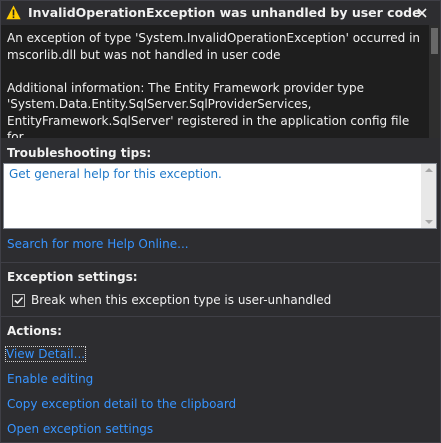  I want to click on message-scrollbar-thumb, so click(434, 41).